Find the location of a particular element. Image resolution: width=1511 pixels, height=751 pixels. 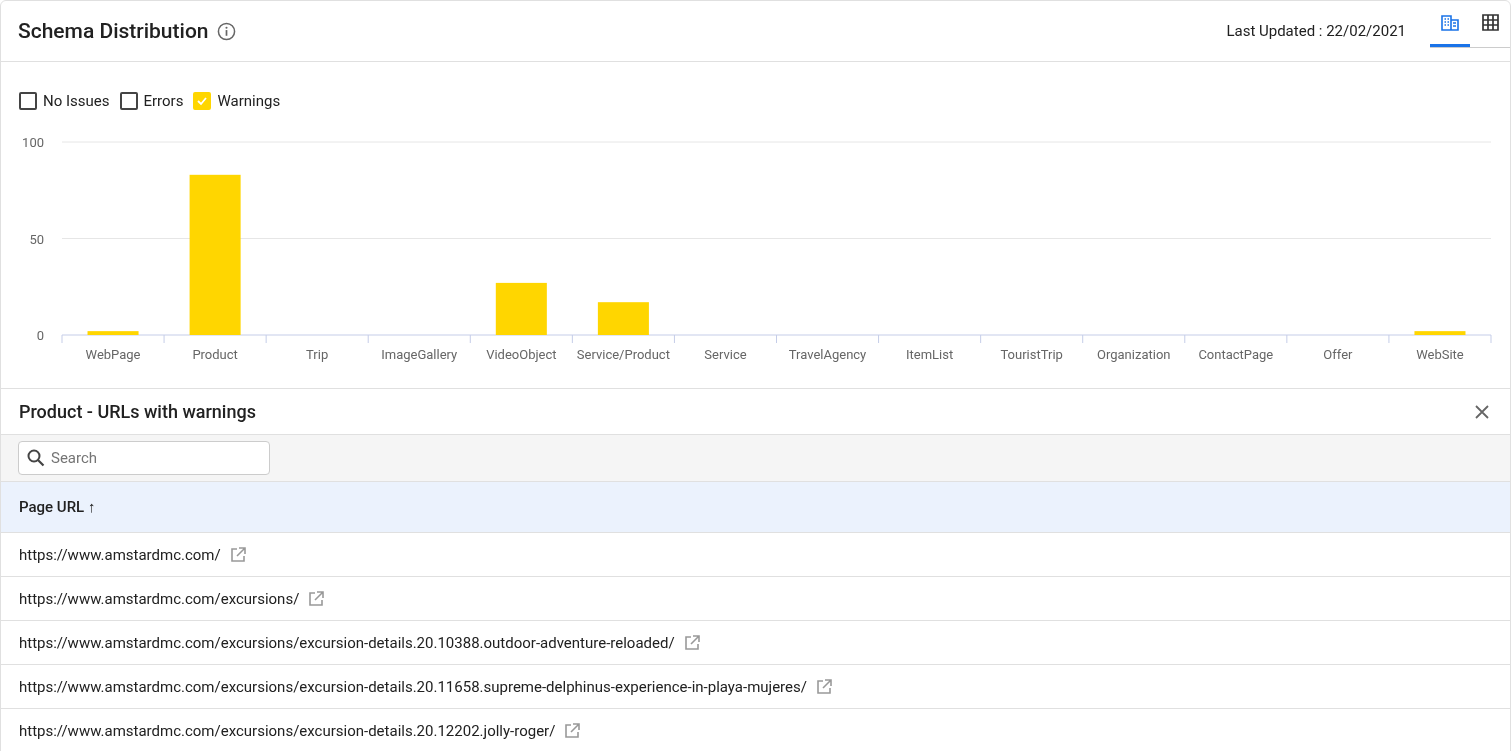

url-link: https://www.amstardmc.com/ is located at coordinates (120, 554).